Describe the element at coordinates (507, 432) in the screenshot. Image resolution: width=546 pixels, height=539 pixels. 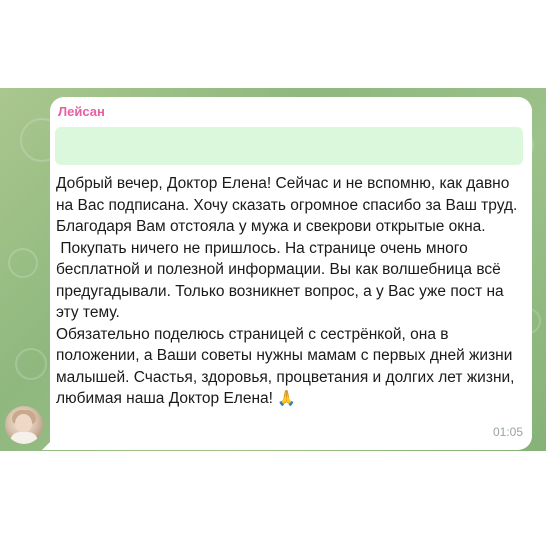
I see `message-time: 01:05` at that location.